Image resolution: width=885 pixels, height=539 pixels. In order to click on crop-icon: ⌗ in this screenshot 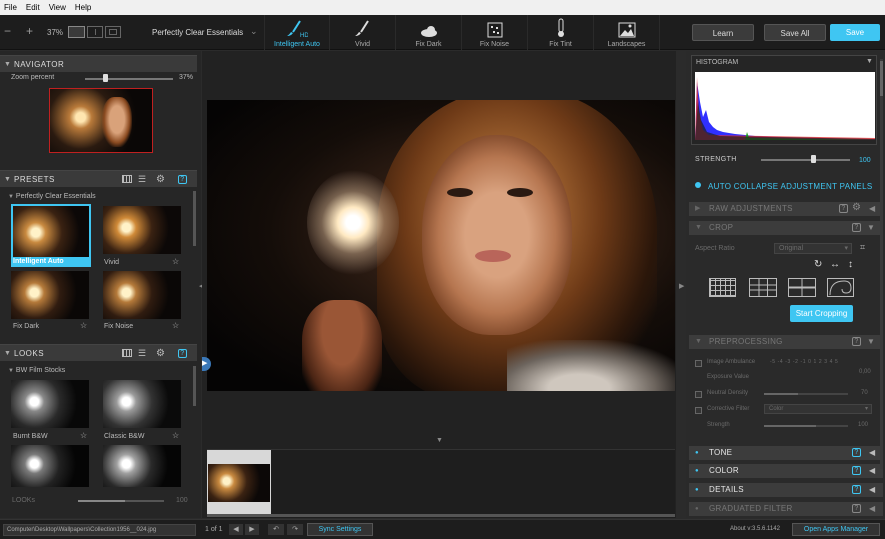, I will do `click(862, 247)`.